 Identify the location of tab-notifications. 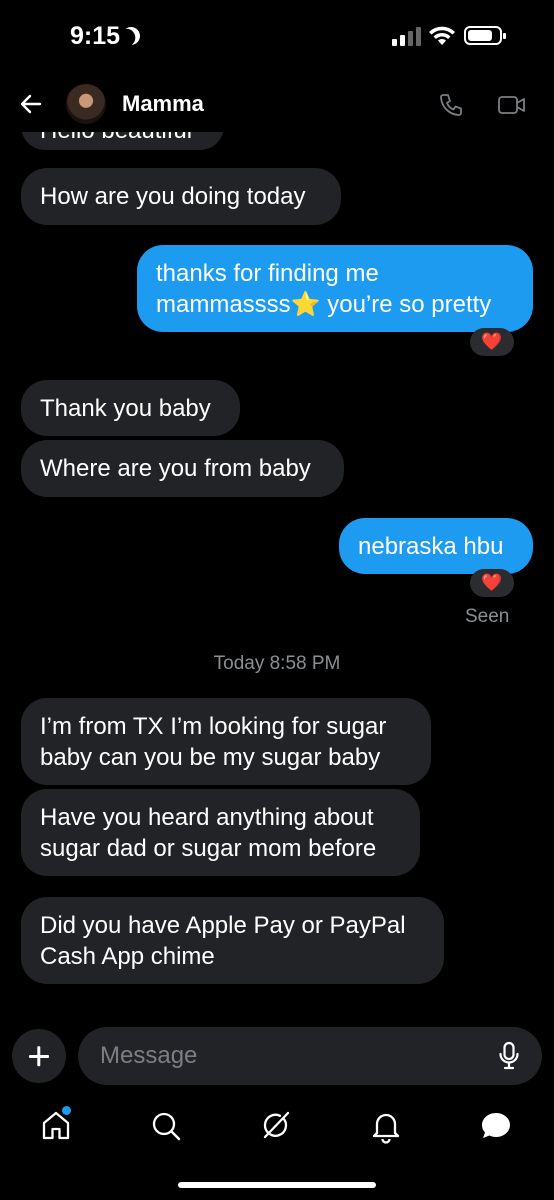
(388, 1128).